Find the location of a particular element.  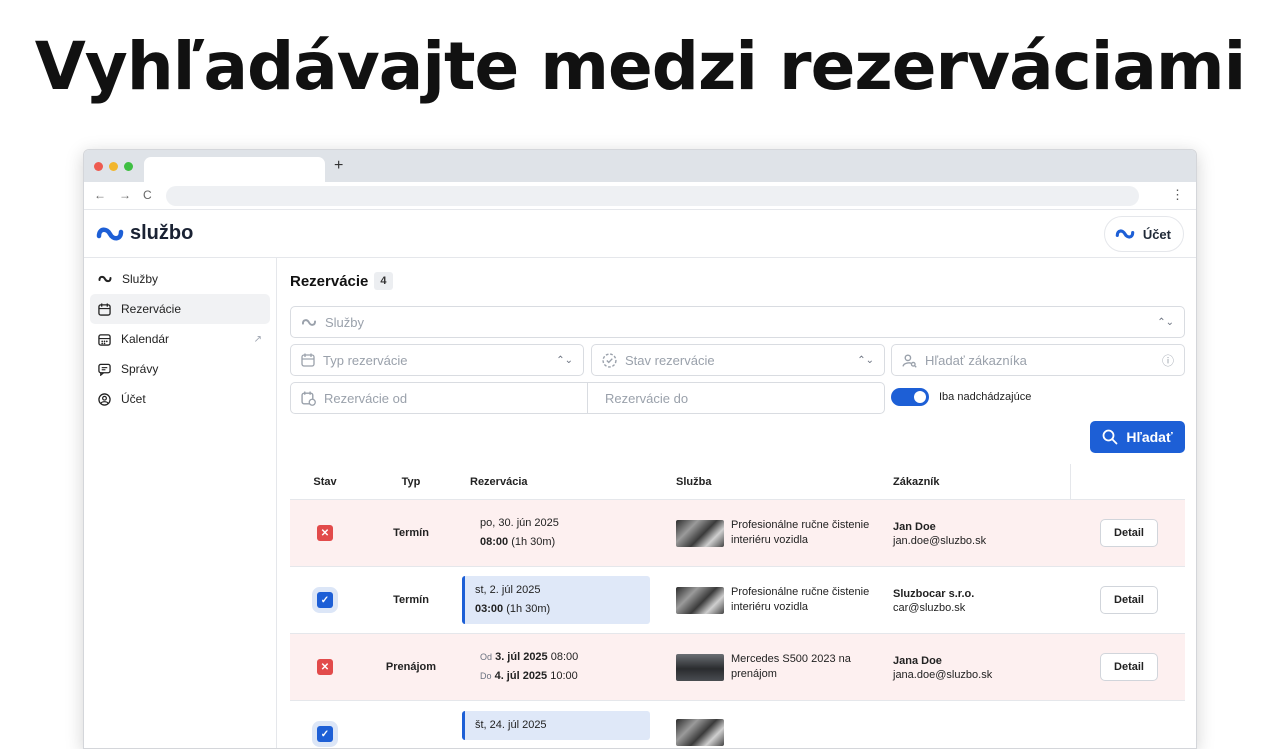

reservation-date: st, 2. júl 2025 is located at coordinates (508, 590).